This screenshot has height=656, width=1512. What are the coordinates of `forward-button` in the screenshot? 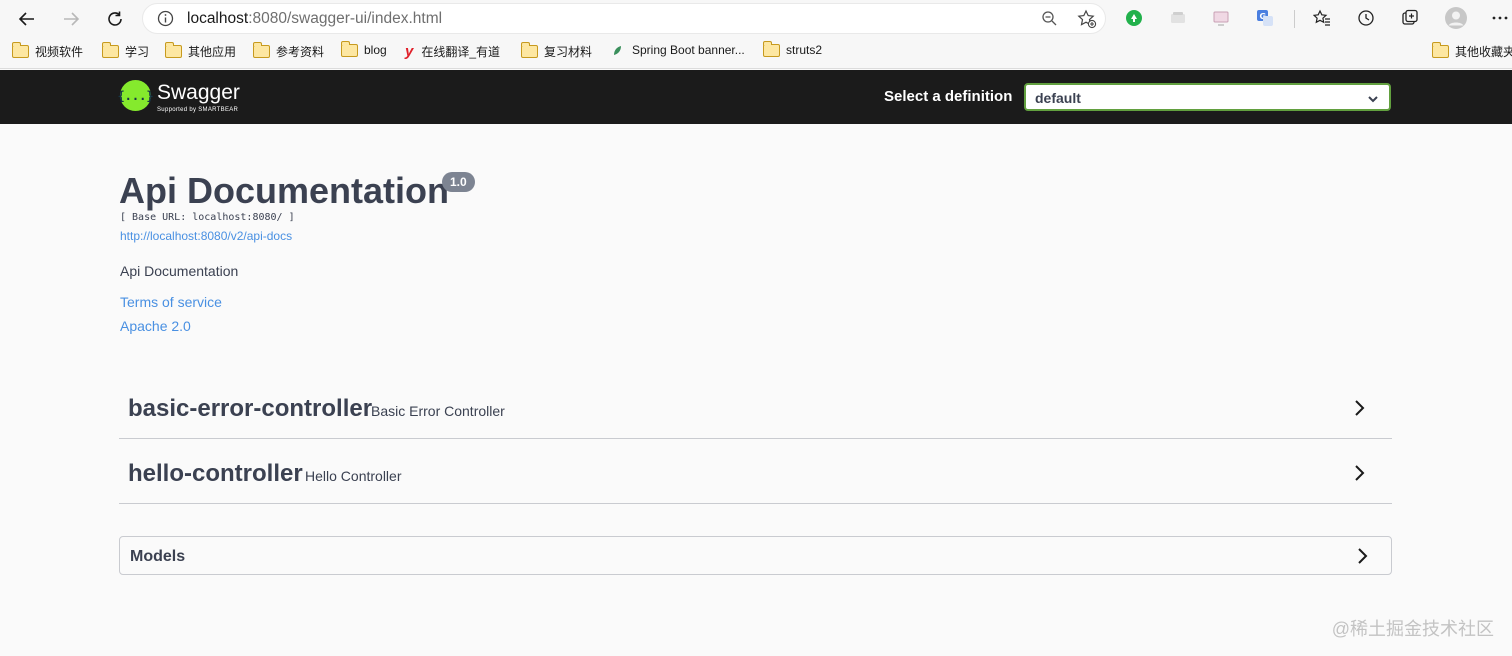 It's located at (71, 19).